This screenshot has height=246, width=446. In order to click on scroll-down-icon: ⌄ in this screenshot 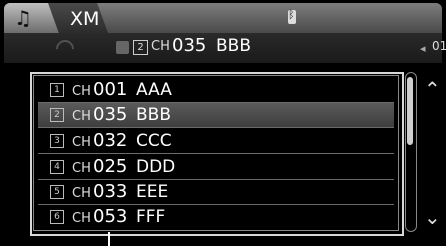, I will do `click(432, 217)`.